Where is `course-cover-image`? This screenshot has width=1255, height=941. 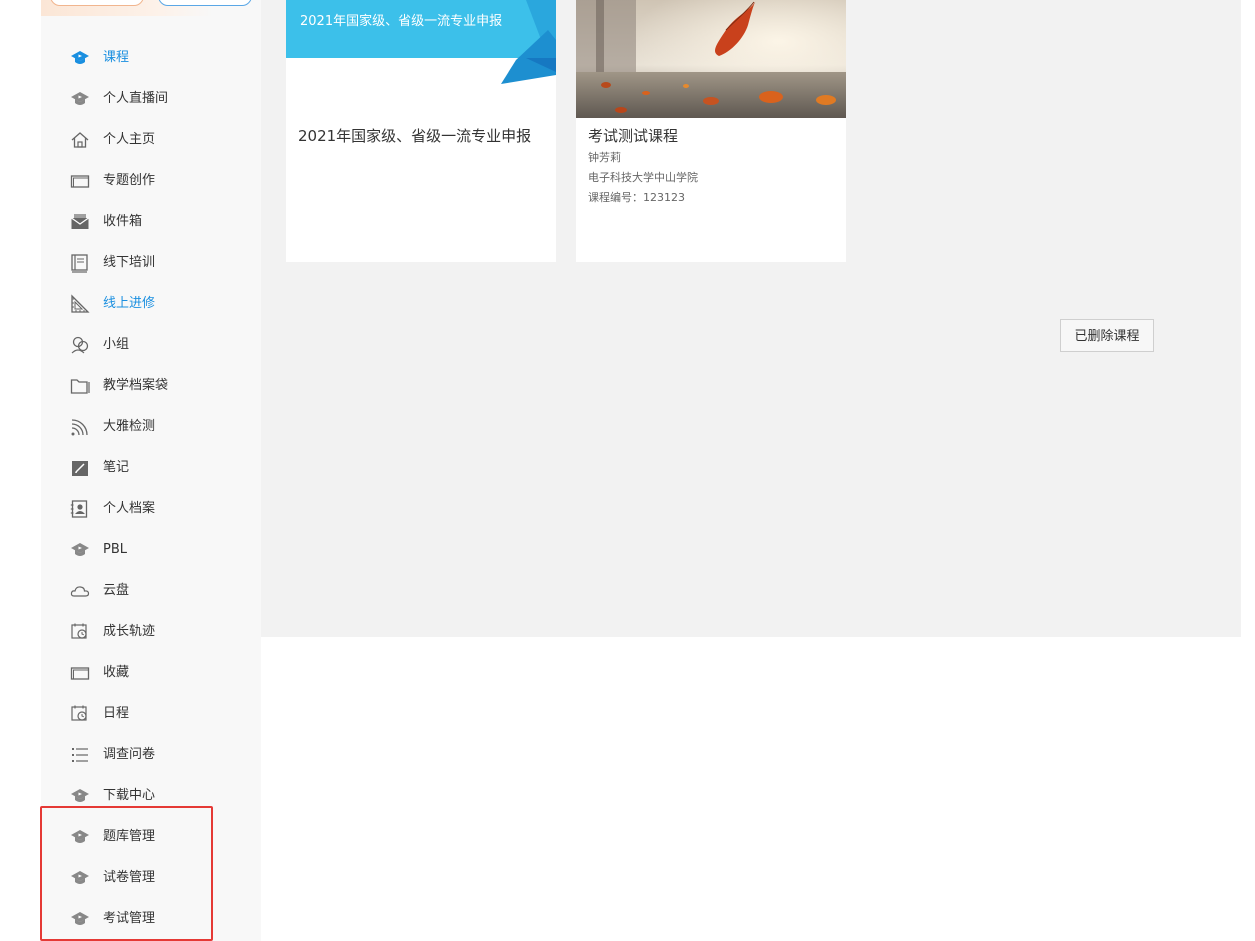
course-cover-image is located at coordinates (711, 59).